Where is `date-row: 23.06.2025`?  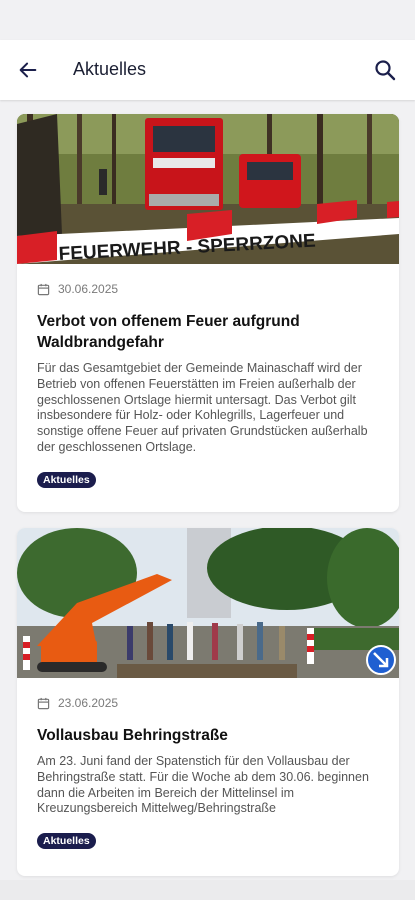 date-row: 23.06.2025 is located at coordinates (208, 703).